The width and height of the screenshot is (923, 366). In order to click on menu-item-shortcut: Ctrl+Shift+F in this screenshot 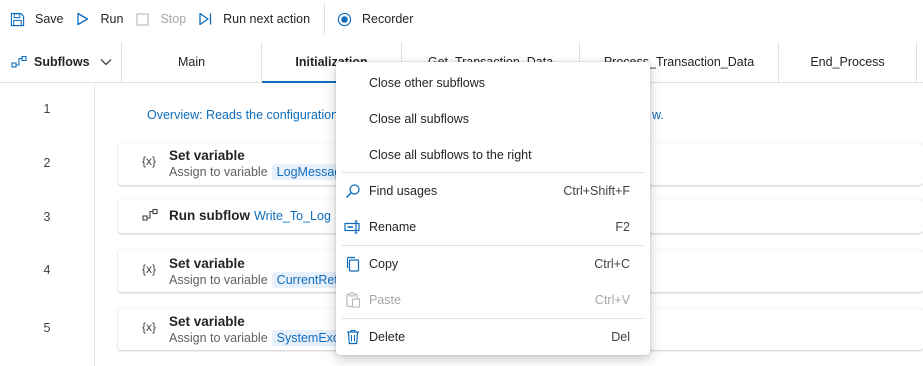, I will do `click(596, 191)`.